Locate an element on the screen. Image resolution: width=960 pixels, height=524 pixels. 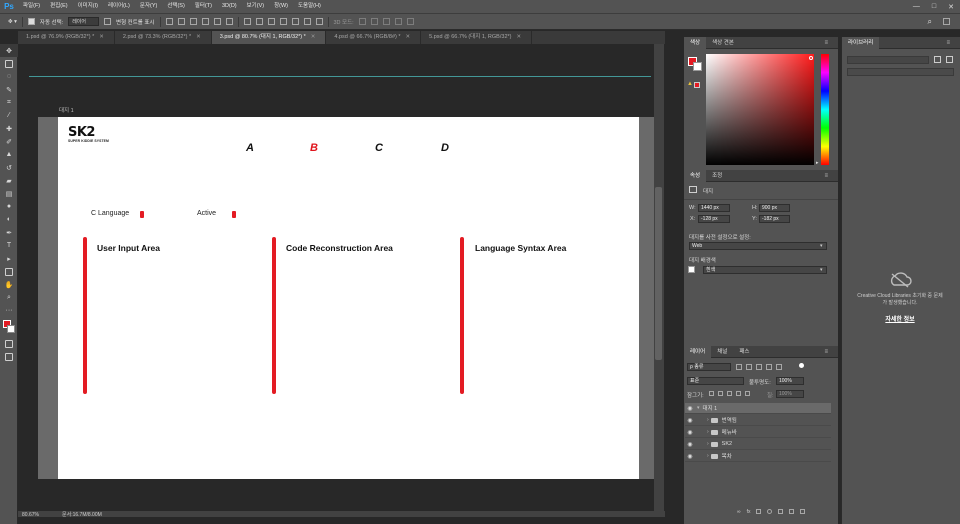
type-tool-icon: T is located at coordinates (9, 245).